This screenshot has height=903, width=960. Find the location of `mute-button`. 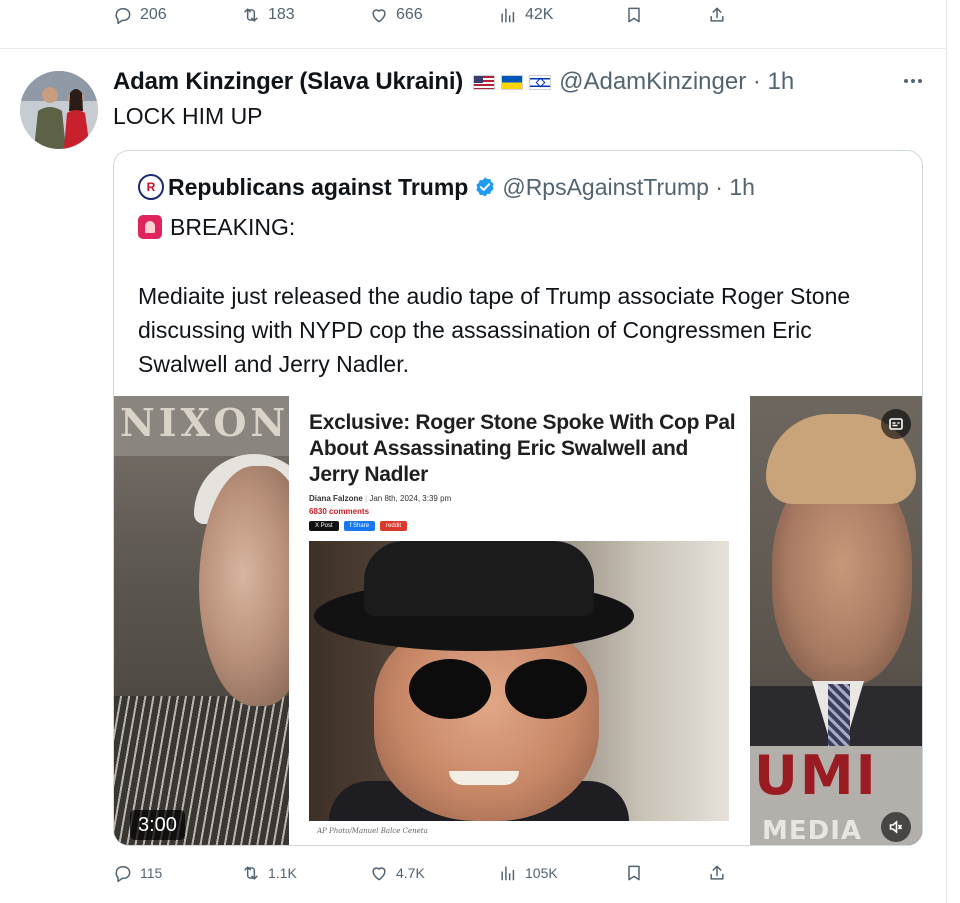

mute-button is located at coordinates (896, 827).